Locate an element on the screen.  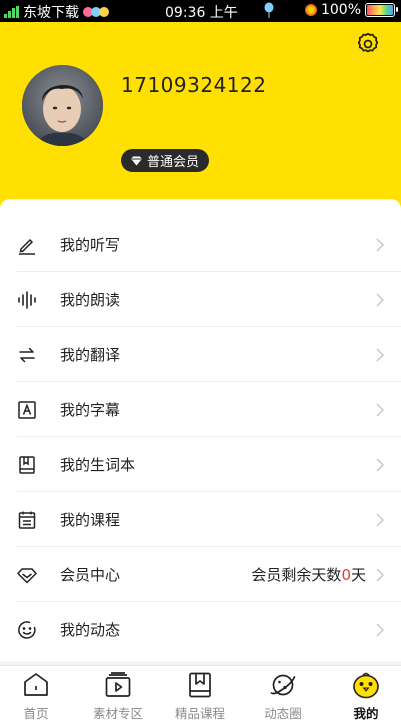
material-icon is located at coordinates (118, 685).